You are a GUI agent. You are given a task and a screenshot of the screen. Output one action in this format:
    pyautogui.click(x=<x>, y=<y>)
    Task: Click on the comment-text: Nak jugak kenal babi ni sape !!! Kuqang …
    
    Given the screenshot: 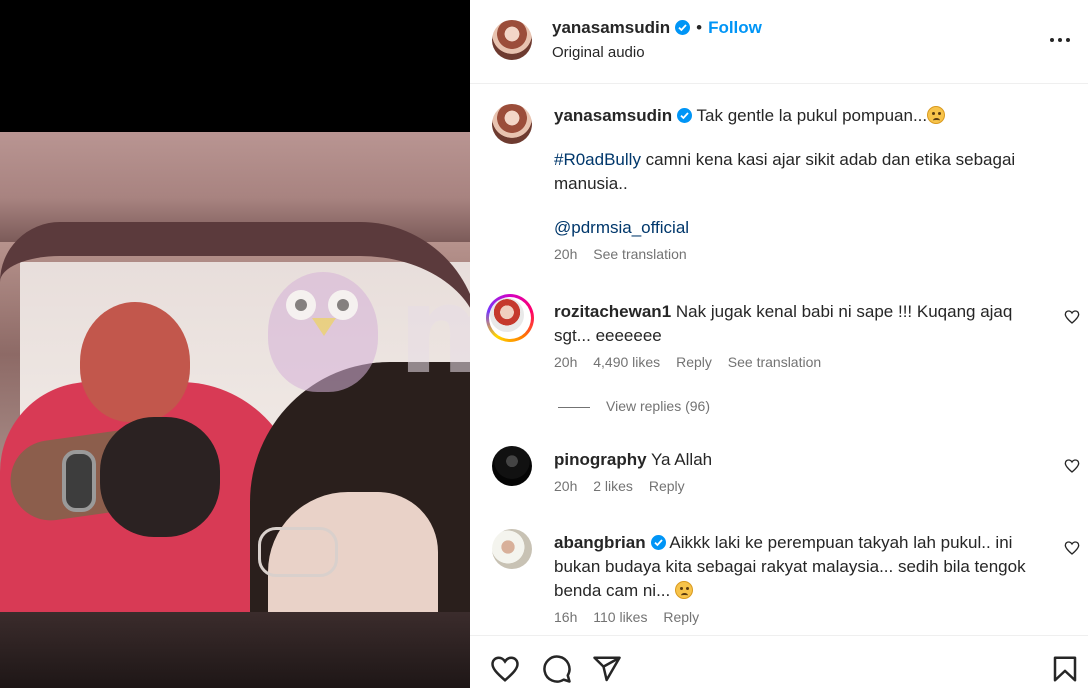 What is the action you would take?
    pyautogui.click(x=844, y=311)
    